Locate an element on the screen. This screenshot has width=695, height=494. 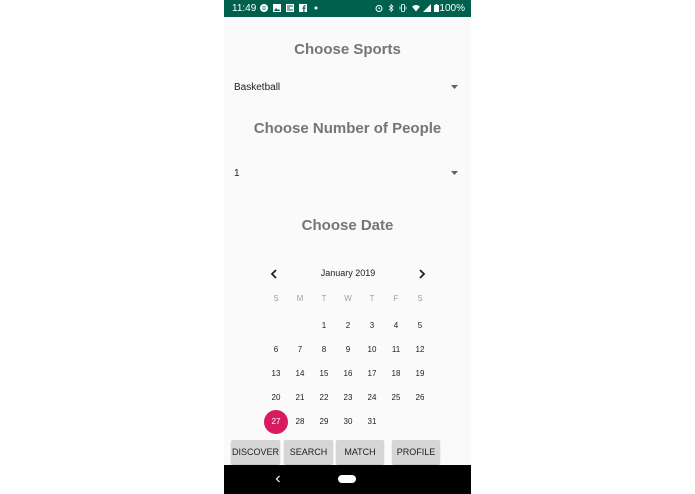
day-number: 4 is located at coordinates (396, 325).